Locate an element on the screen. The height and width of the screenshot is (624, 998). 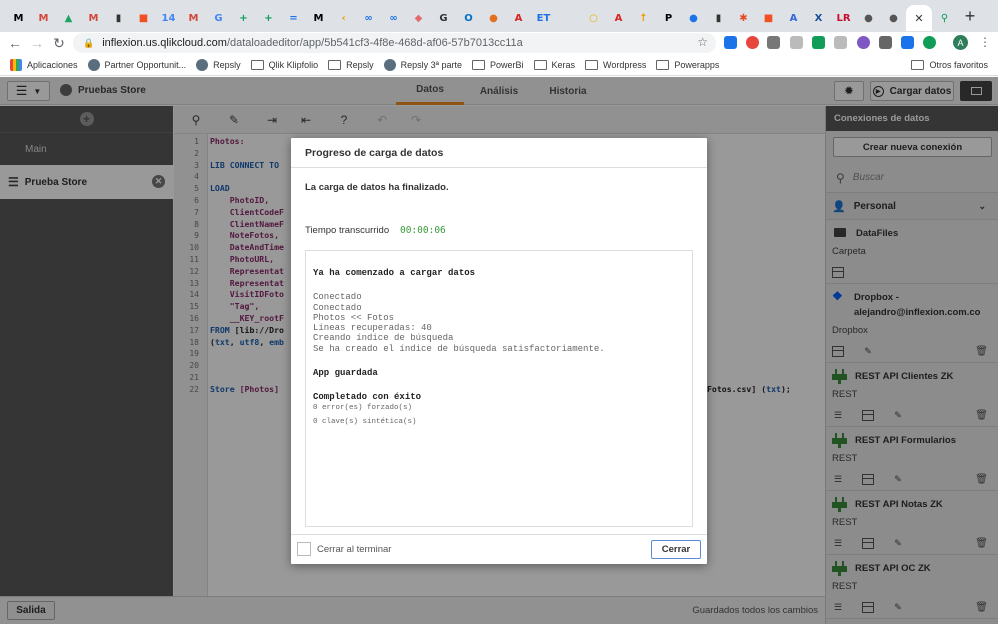
sheets-icon: + is located at coordinates (243, 18).